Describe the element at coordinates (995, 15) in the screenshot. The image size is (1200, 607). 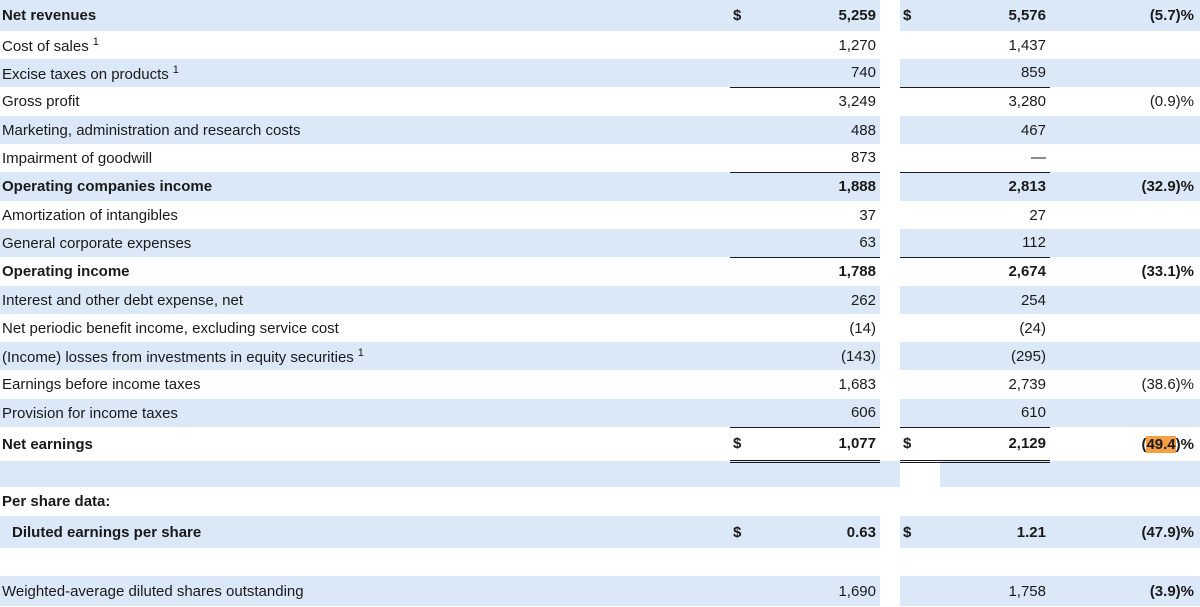
I see `value-prior: 5,576` at that location.